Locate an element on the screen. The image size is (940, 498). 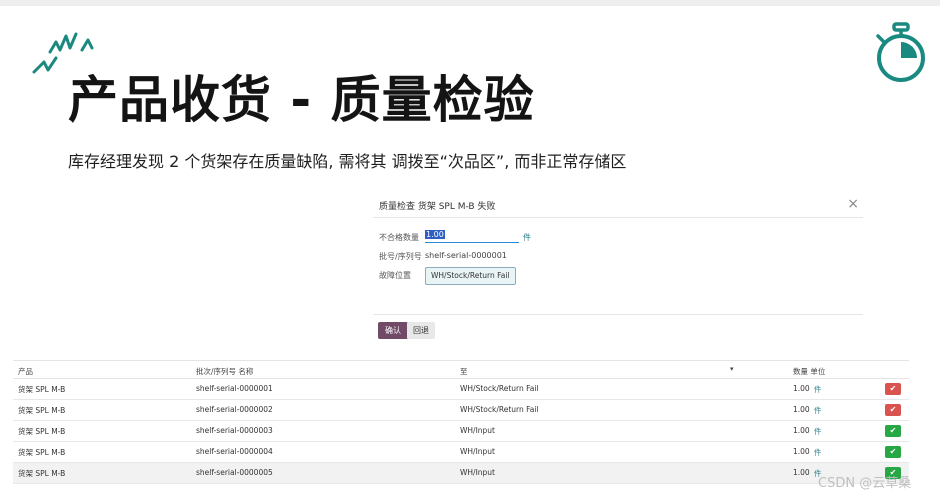
table-header: 产品 批次/序列号 名称 至 ▾ 数量 单位 is located at coordinates (461, 369).